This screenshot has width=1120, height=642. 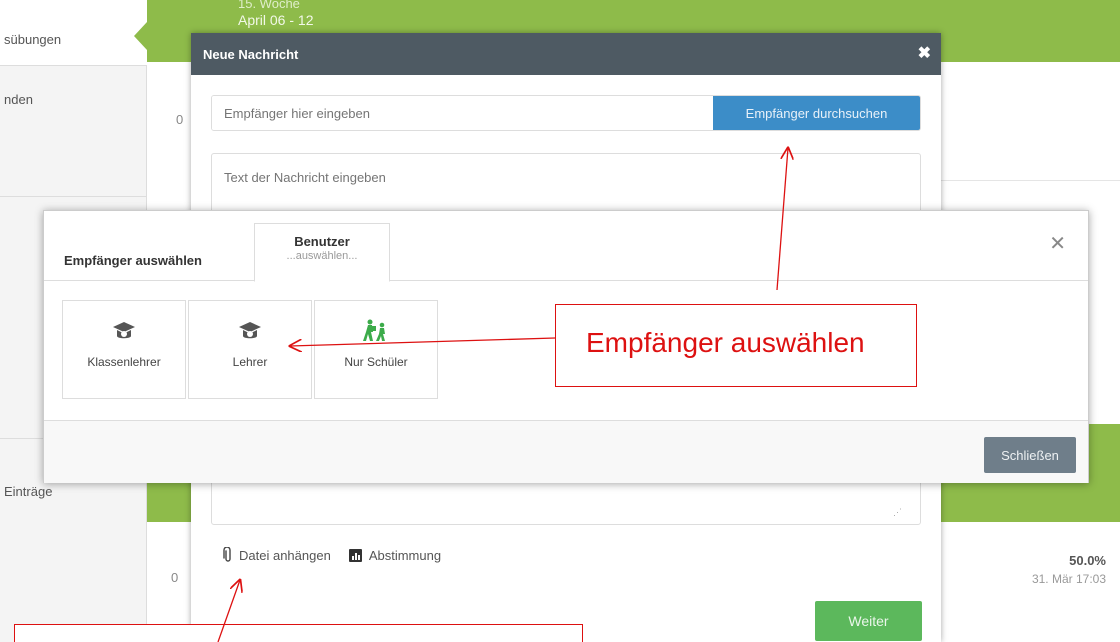 What do you see at coordinates (28, 491) in the screenshot?
I see `sidebar-item-label: Einträge` at bounding box center [28, 491].